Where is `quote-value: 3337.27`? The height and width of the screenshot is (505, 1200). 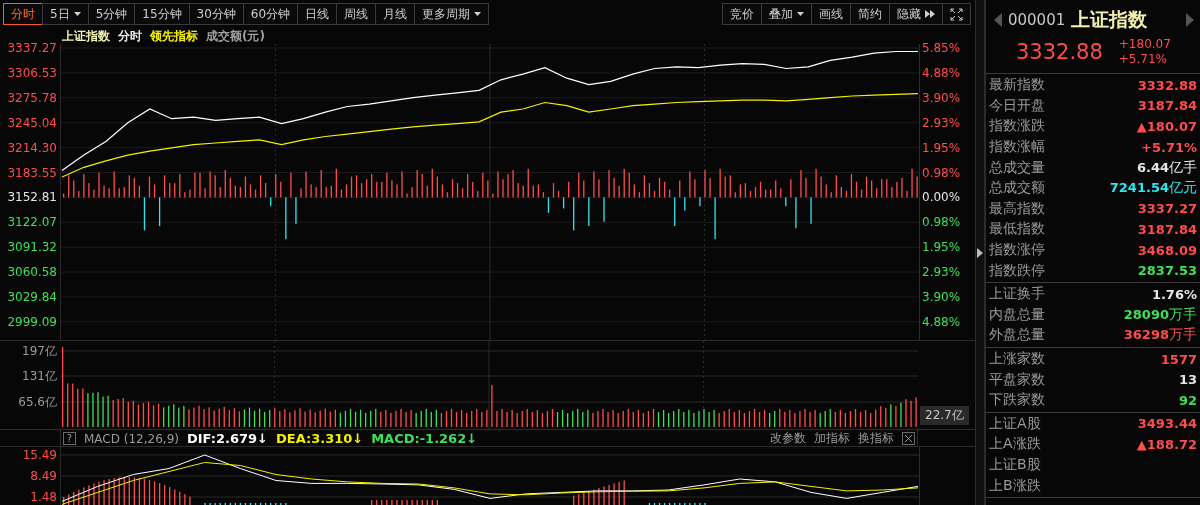
quote-value: 3337.27 is located at coordinates (1167, 209).